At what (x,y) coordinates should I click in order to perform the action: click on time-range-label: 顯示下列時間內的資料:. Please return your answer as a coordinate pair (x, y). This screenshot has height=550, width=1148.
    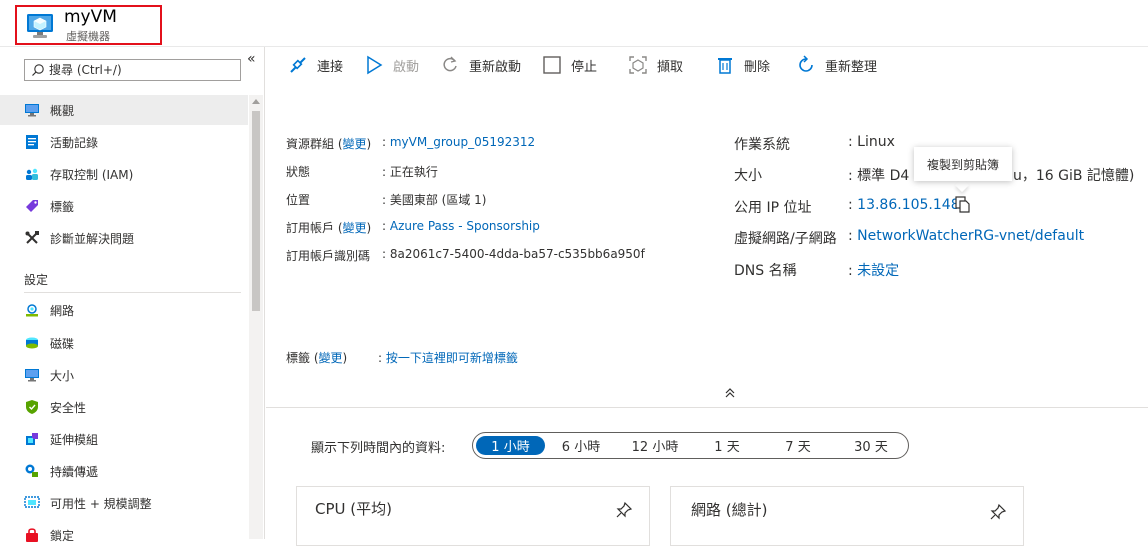
    Looking at the image, I should click on (378, 448).